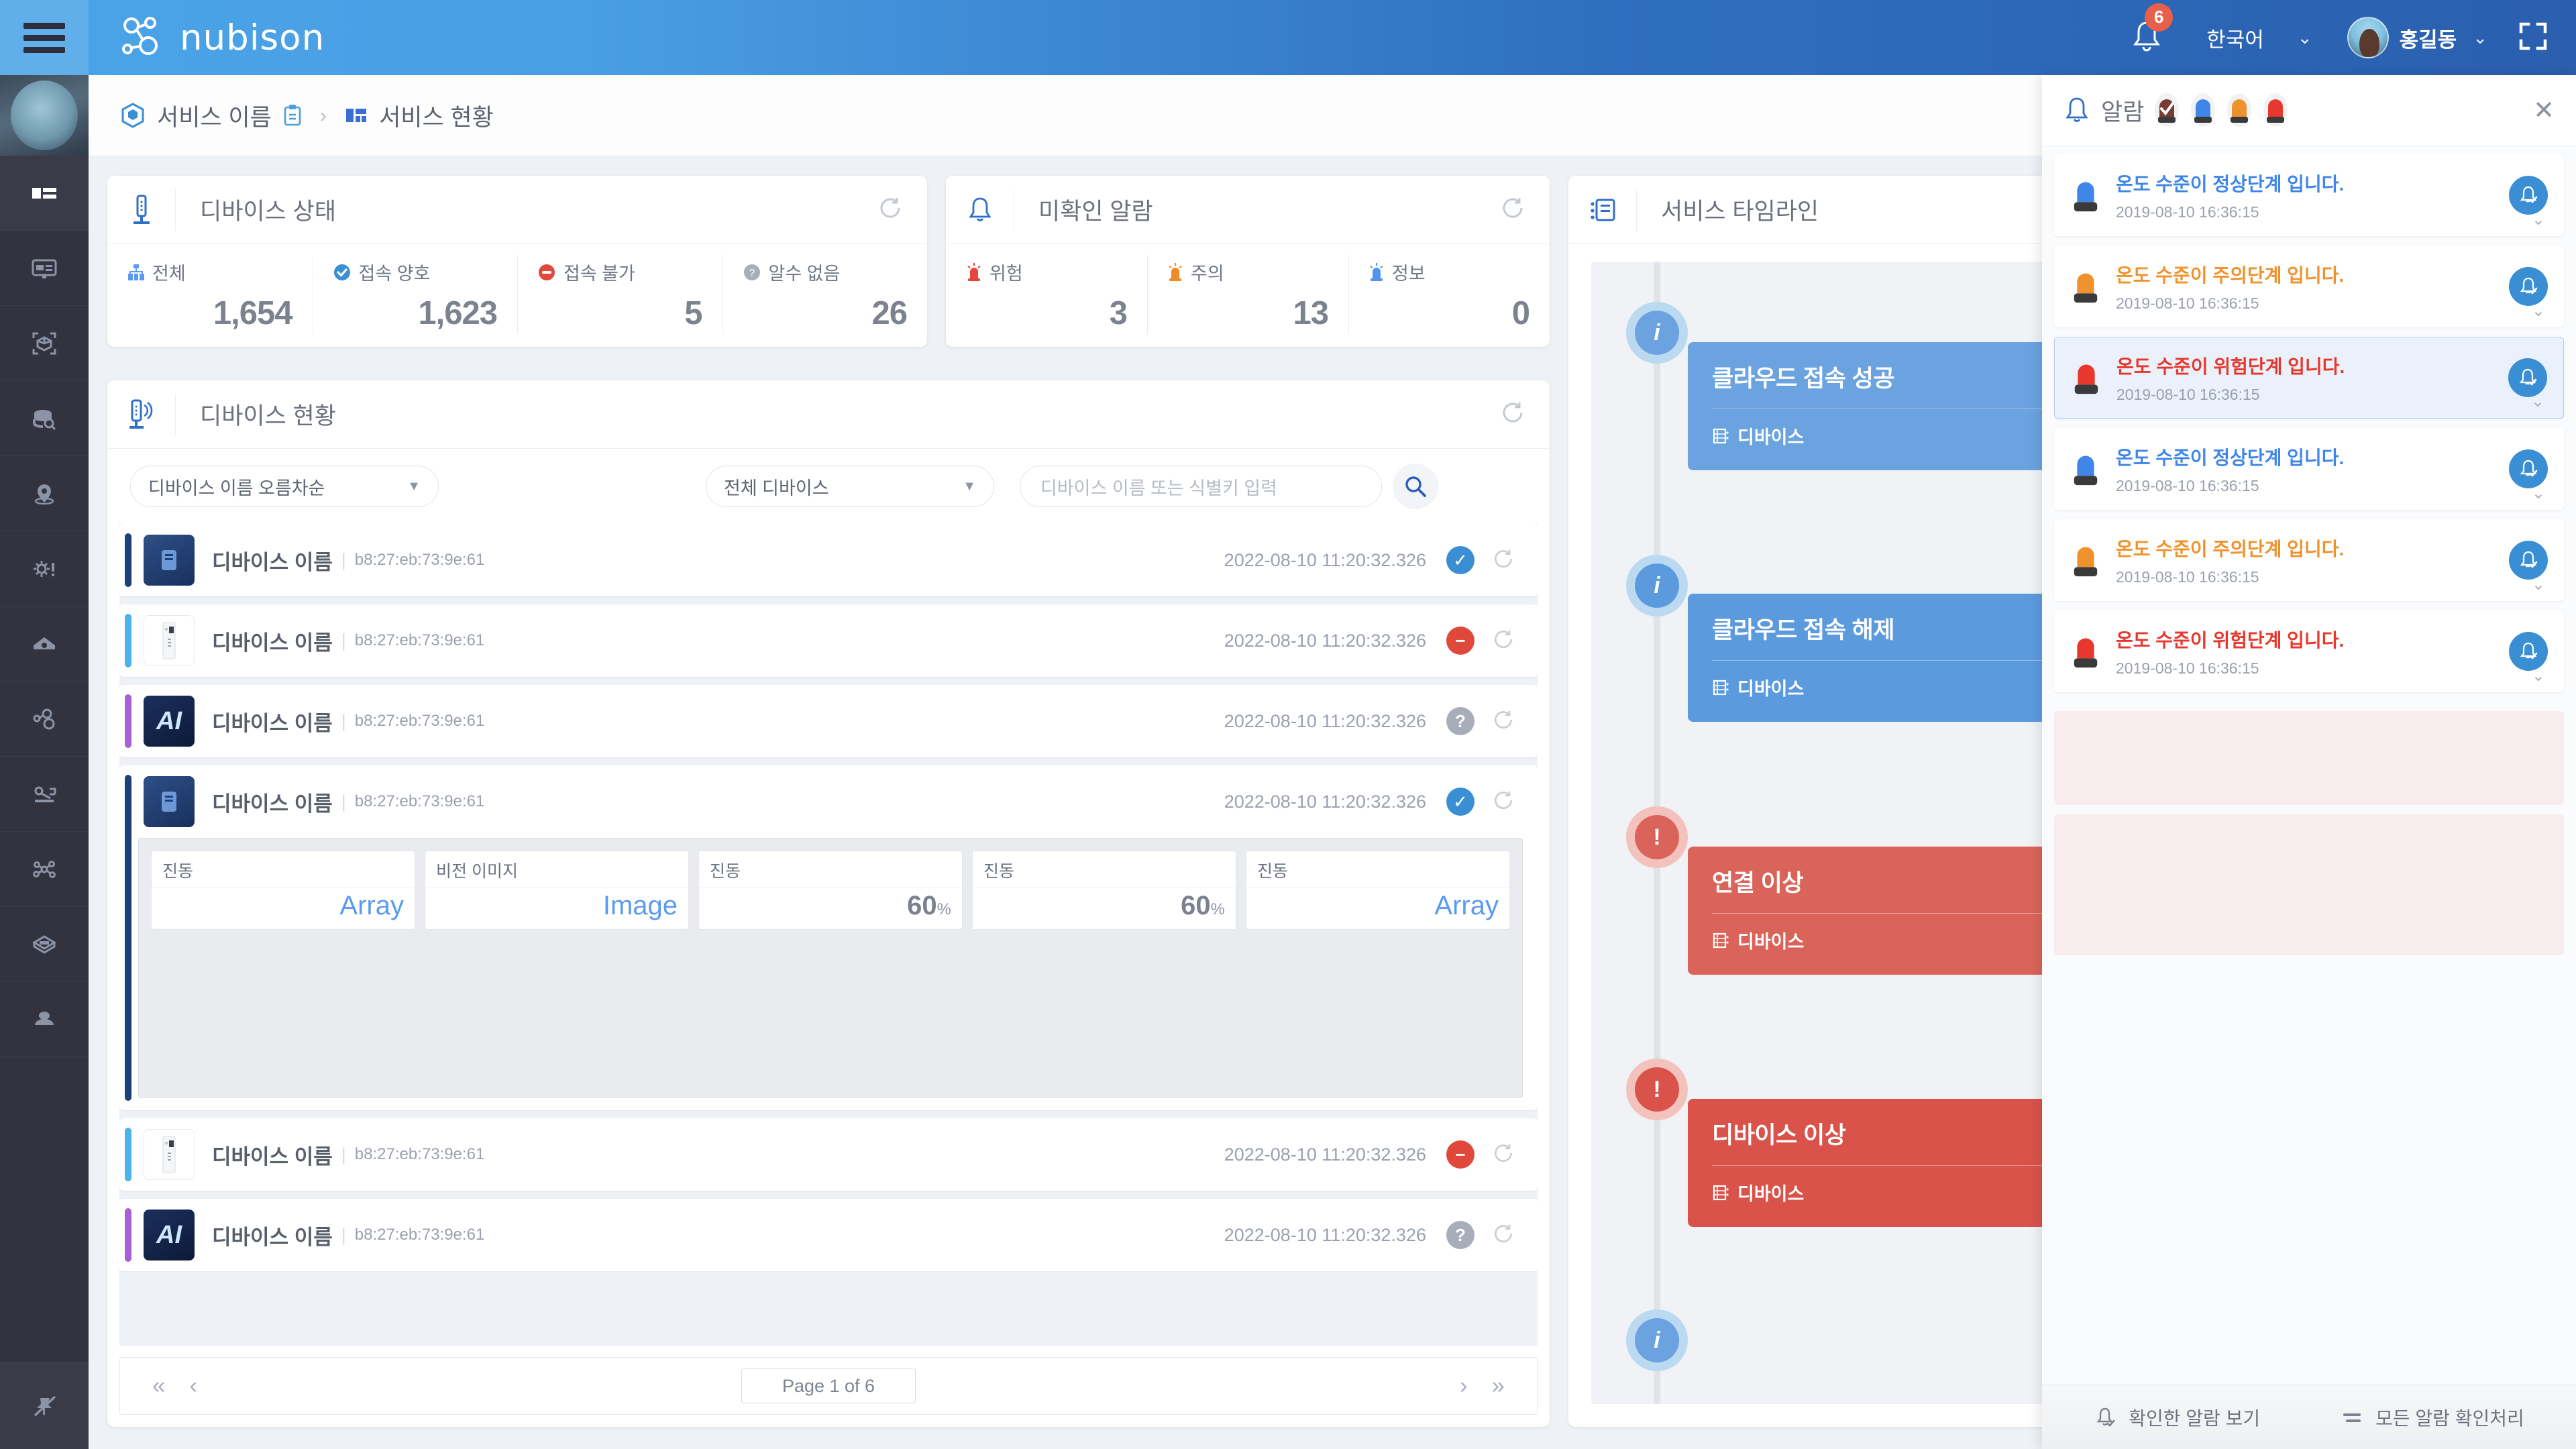 The image size is (2576, 1449). Describe the element at coordinates (44, 794) in the screenshot. I see `sidebar-item-wrench-tool` at that location.